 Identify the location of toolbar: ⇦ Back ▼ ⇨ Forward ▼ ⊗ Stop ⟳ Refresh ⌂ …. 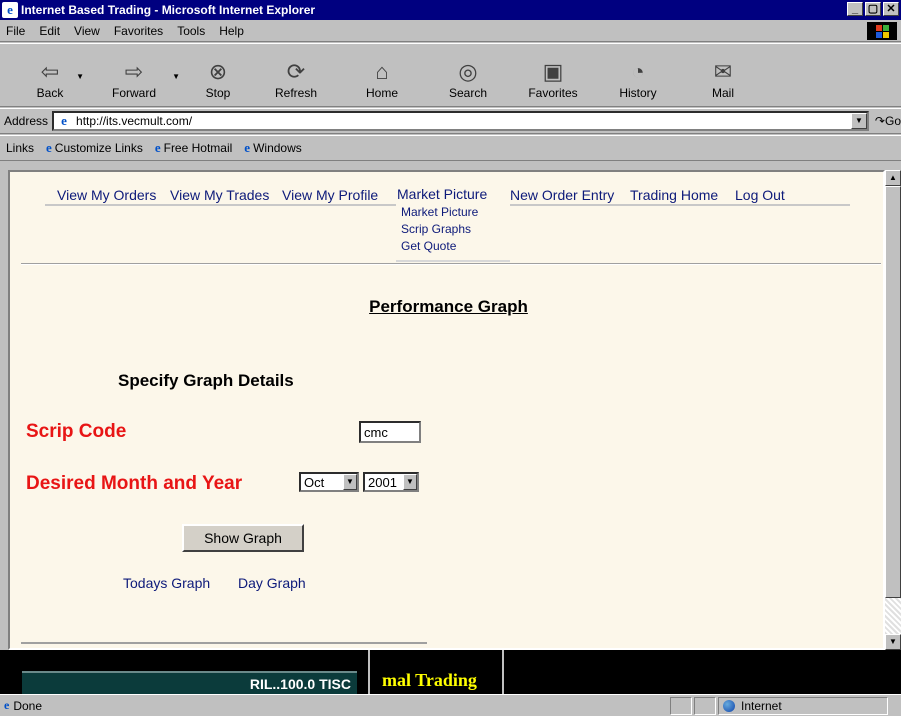
(450, 75).